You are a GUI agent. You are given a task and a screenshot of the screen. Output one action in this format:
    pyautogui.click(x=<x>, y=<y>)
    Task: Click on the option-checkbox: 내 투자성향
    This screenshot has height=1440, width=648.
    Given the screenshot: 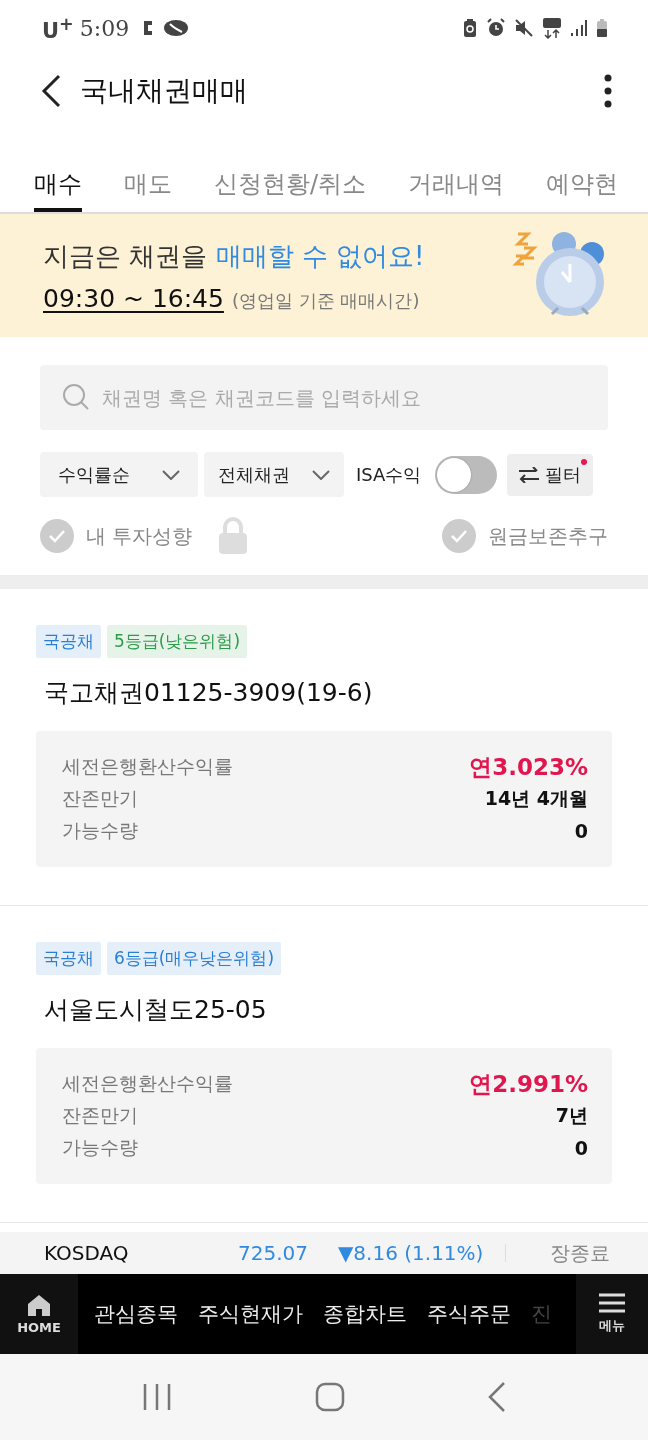 What is the action you would take?
    pyautogui.click(x=116, y=536)
    